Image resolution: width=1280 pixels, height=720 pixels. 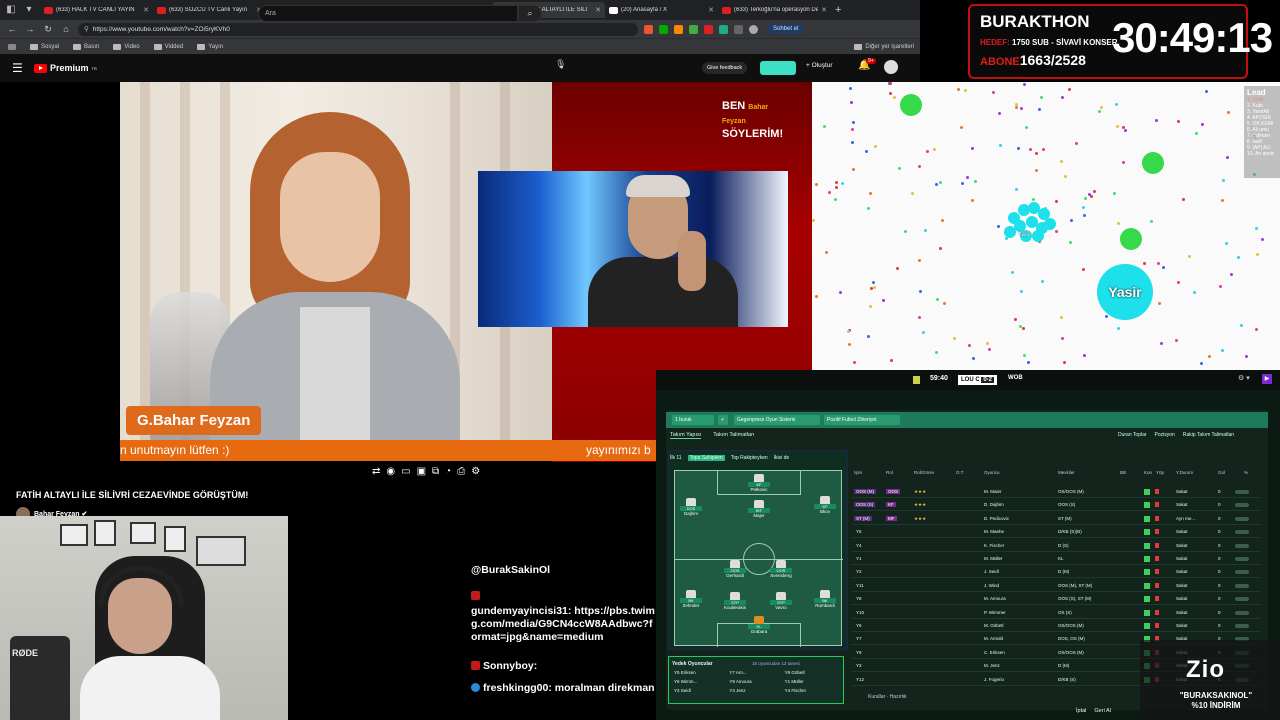 I want to click on tactic-style-dropdown: Gegenpress Oyun Sistemi, so click(x=777, y=420).